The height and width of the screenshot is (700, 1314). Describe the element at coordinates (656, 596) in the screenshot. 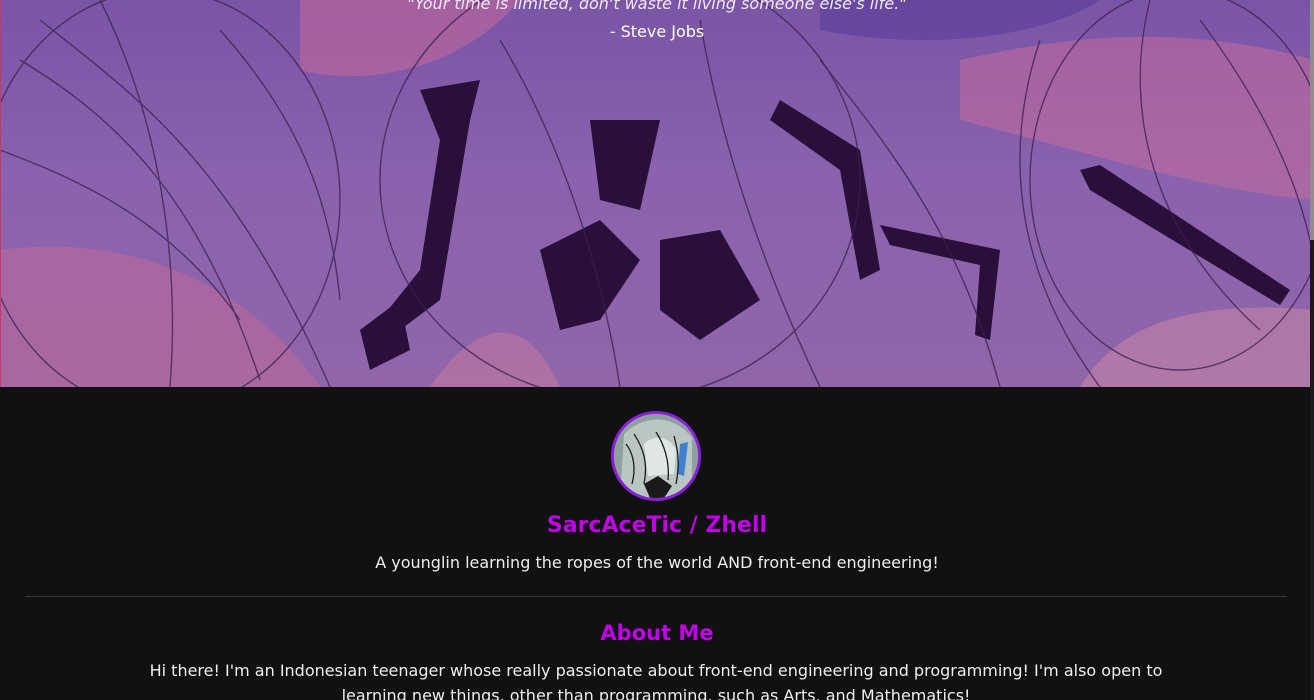

I see `divider` at that location.